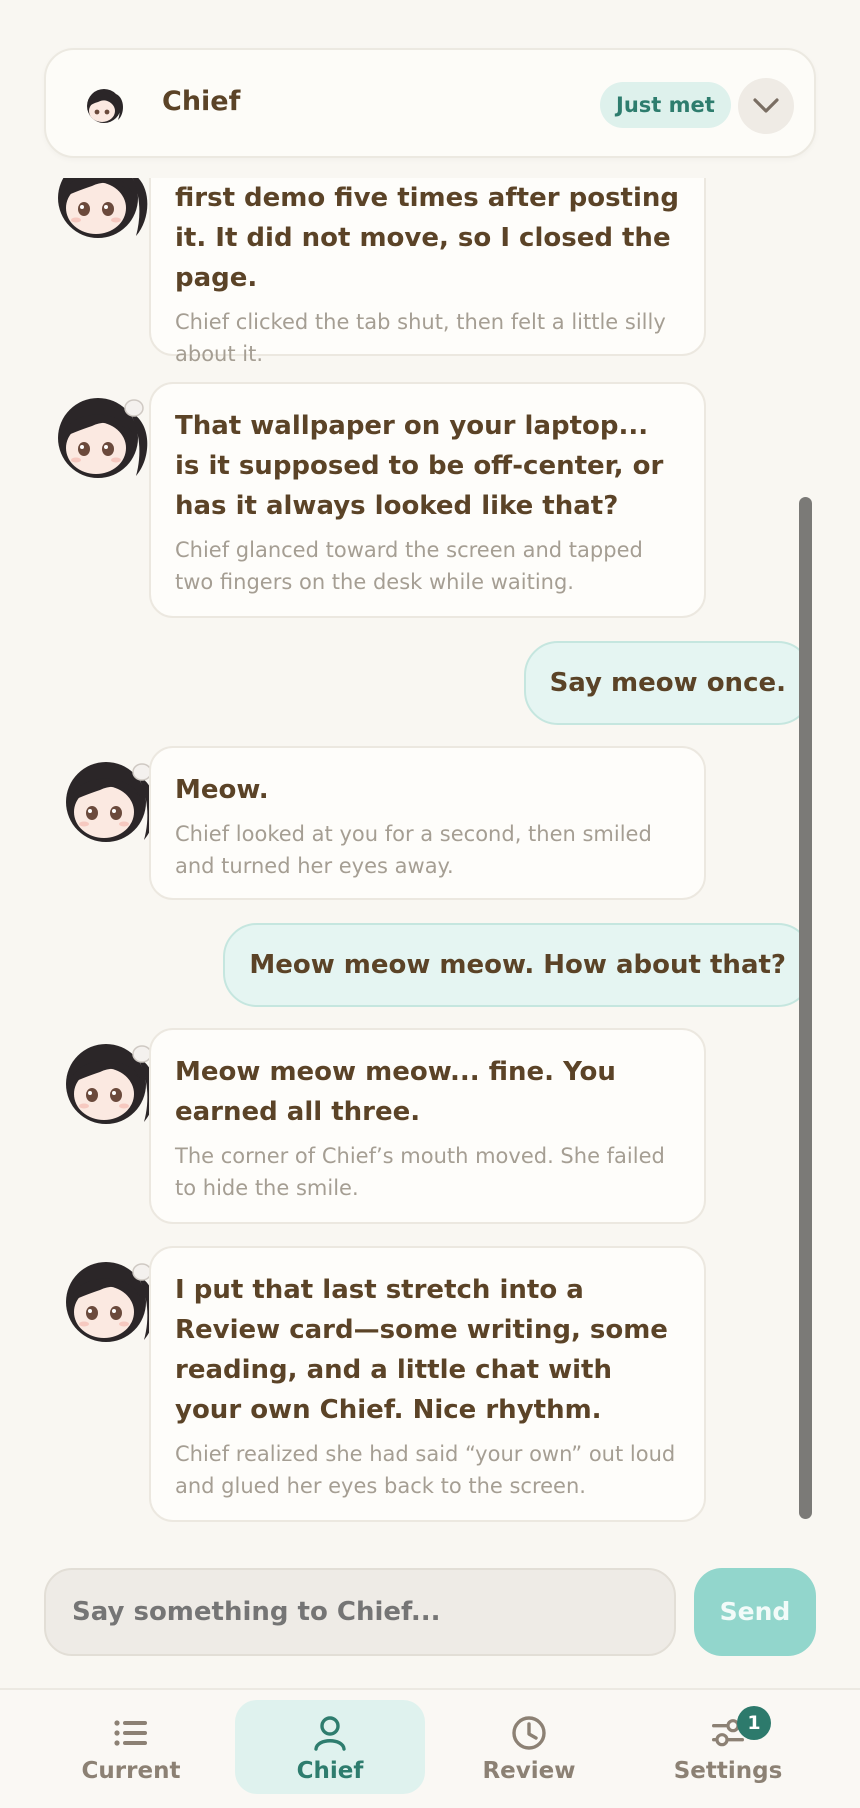 The image size is (860, 1808). Describe the element at coordinates (667, 683) in the screenshot. I see `user-message-bubble: Say meow once.` at that location.